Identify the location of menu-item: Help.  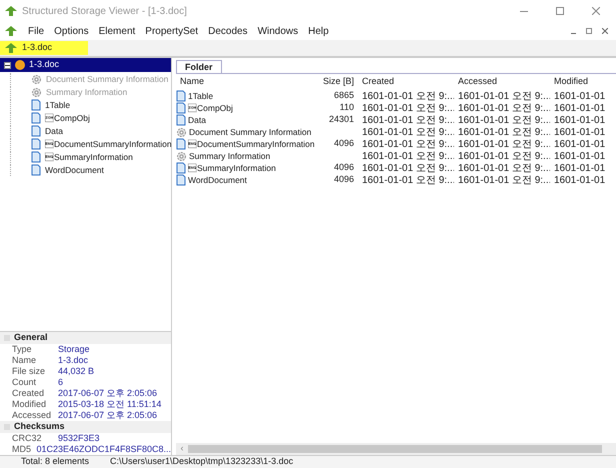
(318, 31).